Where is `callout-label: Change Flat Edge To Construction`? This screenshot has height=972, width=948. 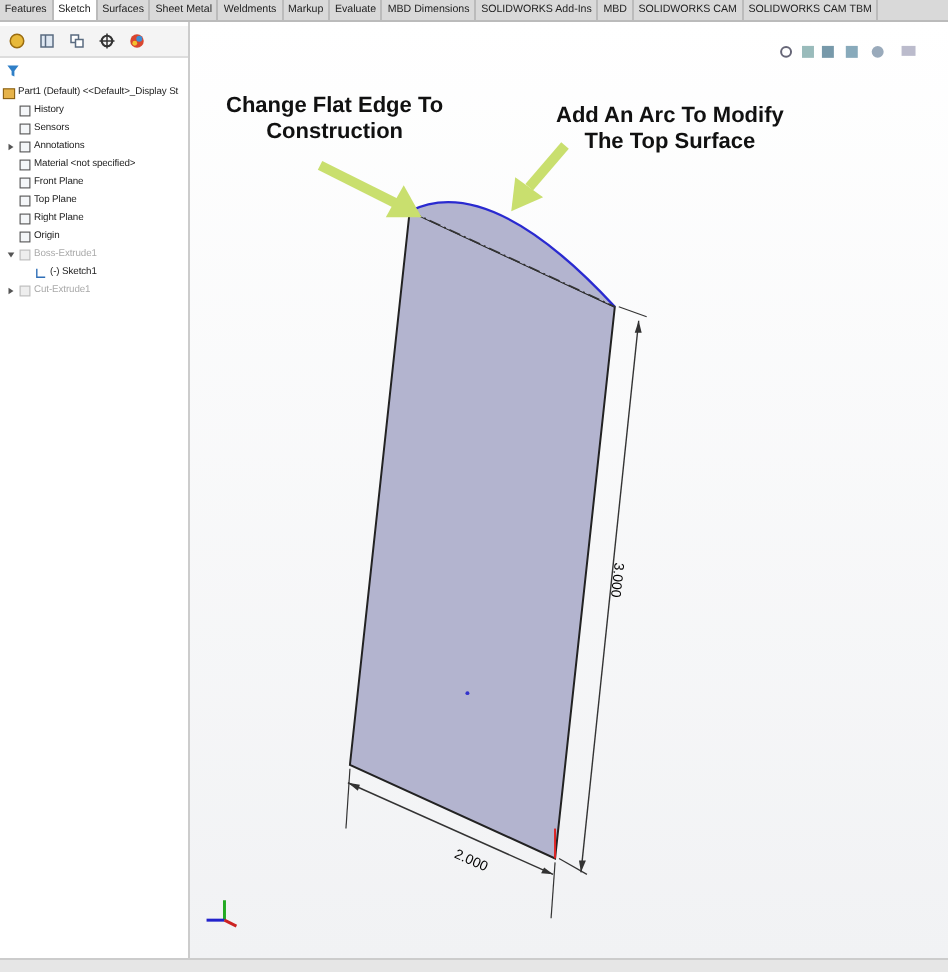 callout-label: Change Flat Edge To Construction is located at coordinates (335, 120).